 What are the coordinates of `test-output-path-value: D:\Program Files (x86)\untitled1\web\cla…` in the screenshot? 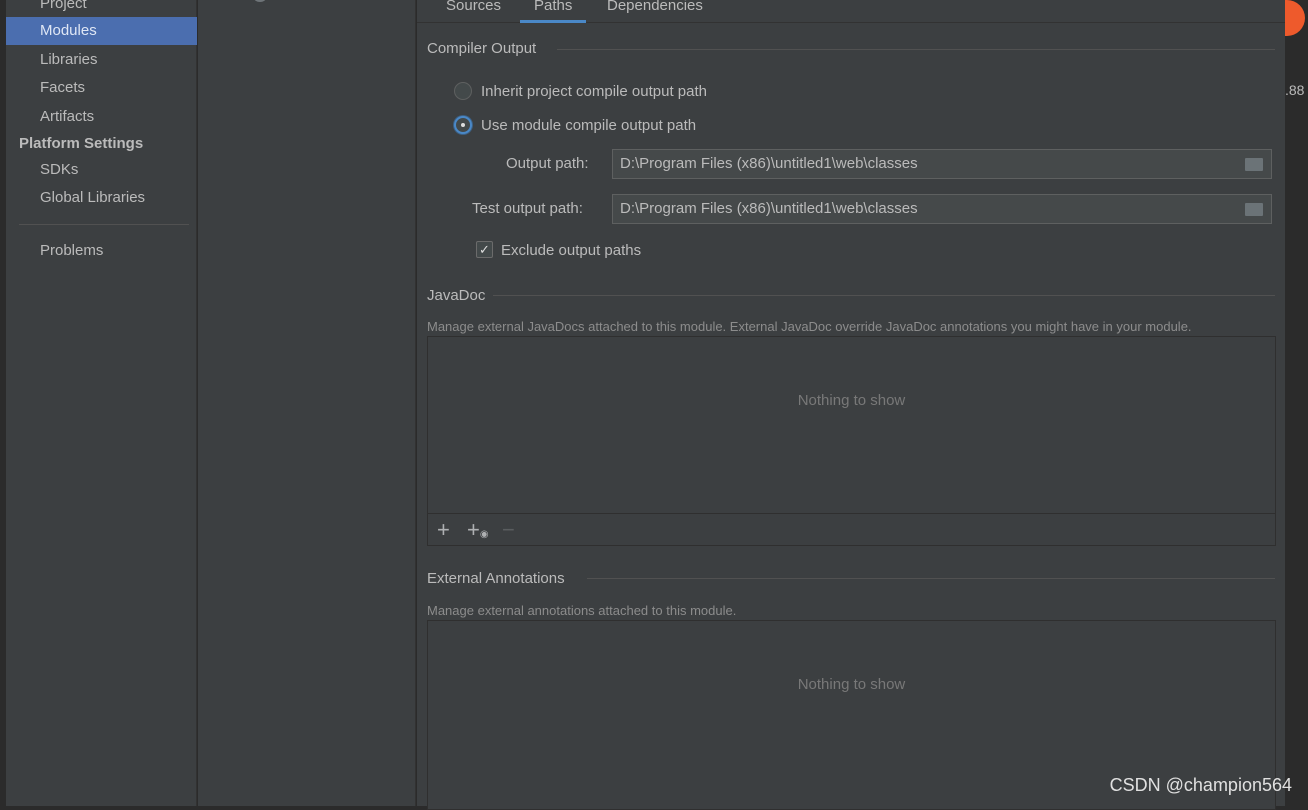 It's located at (769, 208).